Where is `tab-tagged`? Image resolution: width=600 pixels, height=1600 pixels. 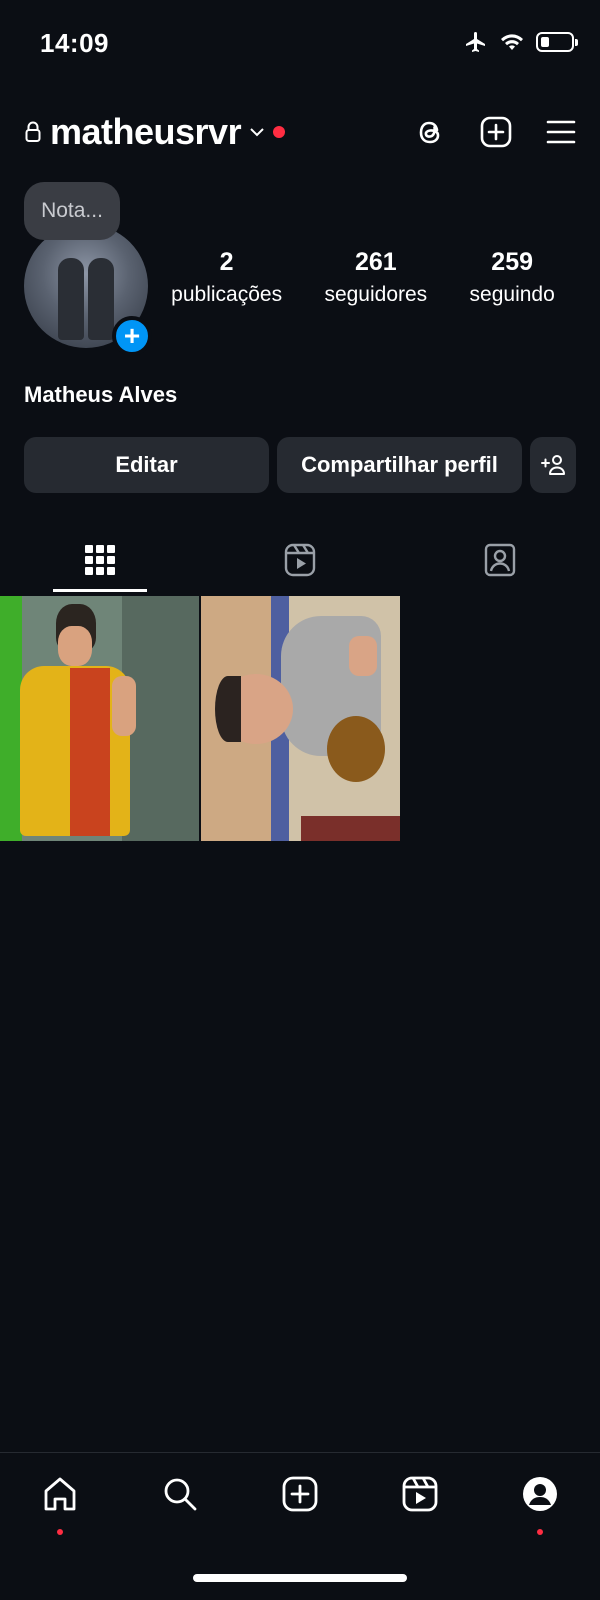
tab-tagged is located at coordinates (500, 560).